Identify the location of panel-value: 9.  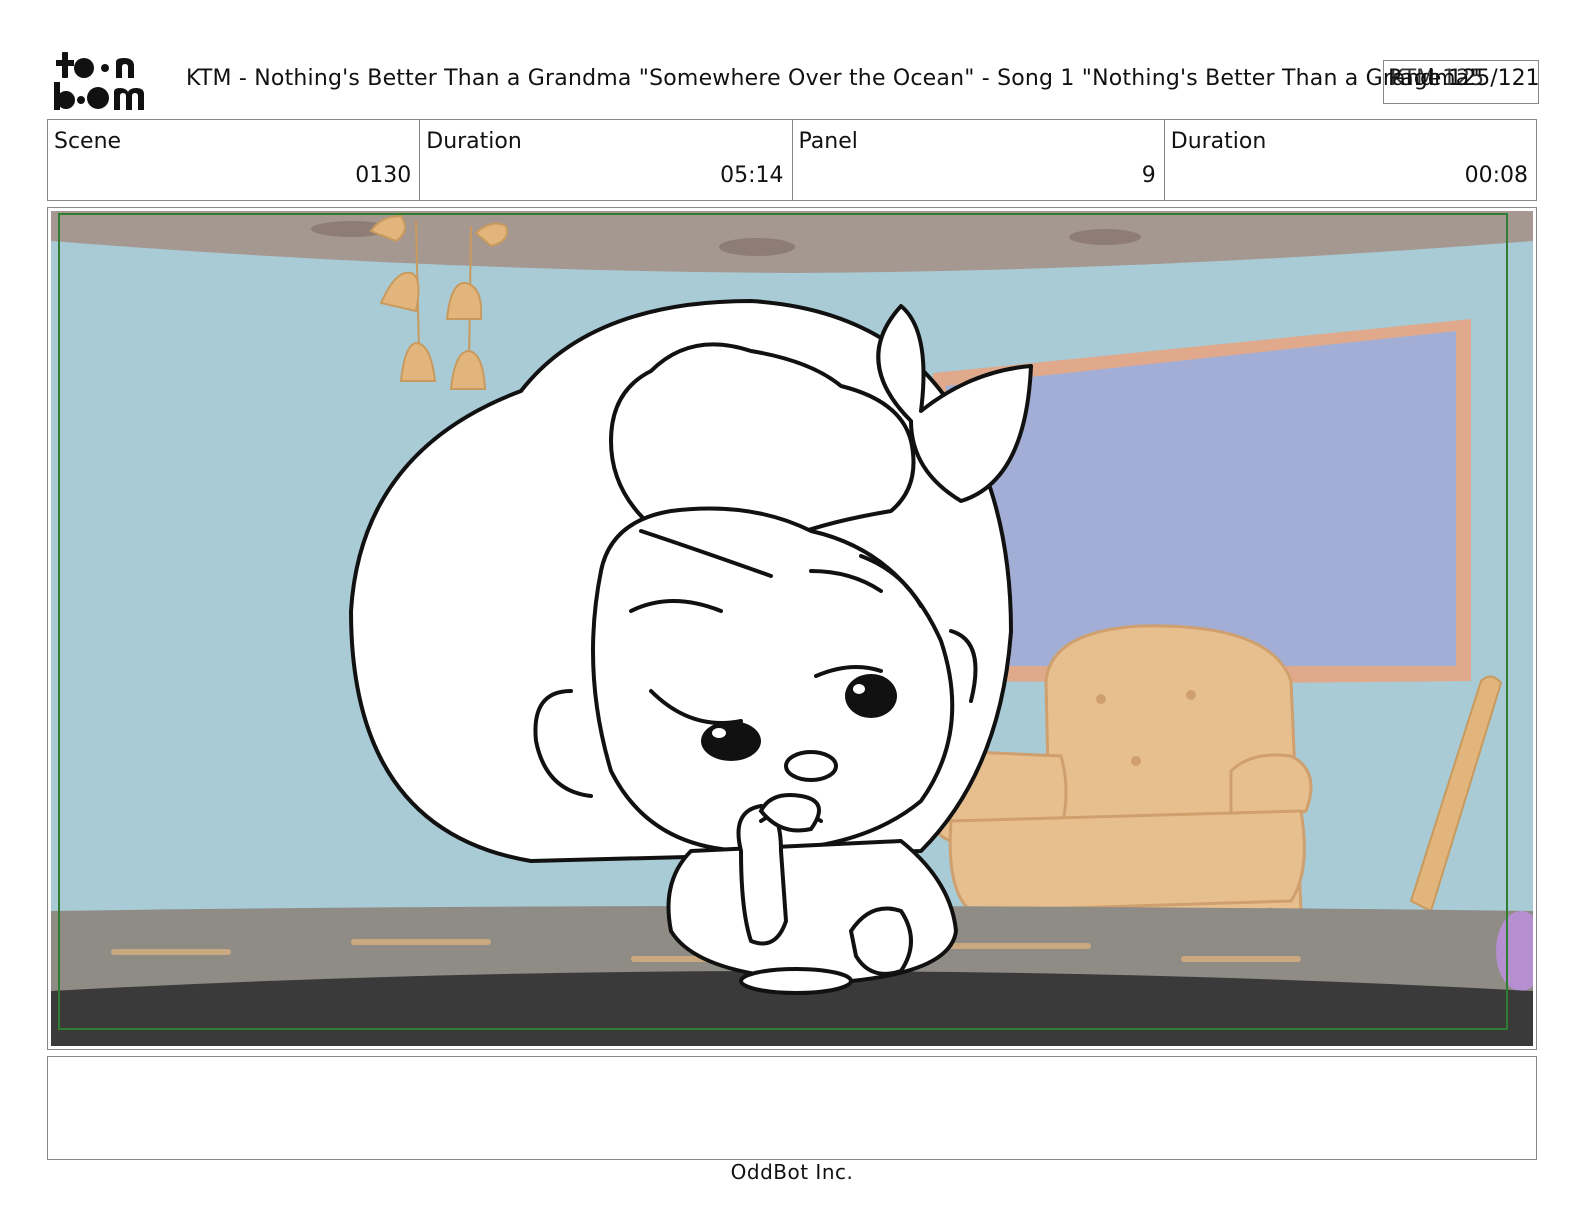
(1148, 175).